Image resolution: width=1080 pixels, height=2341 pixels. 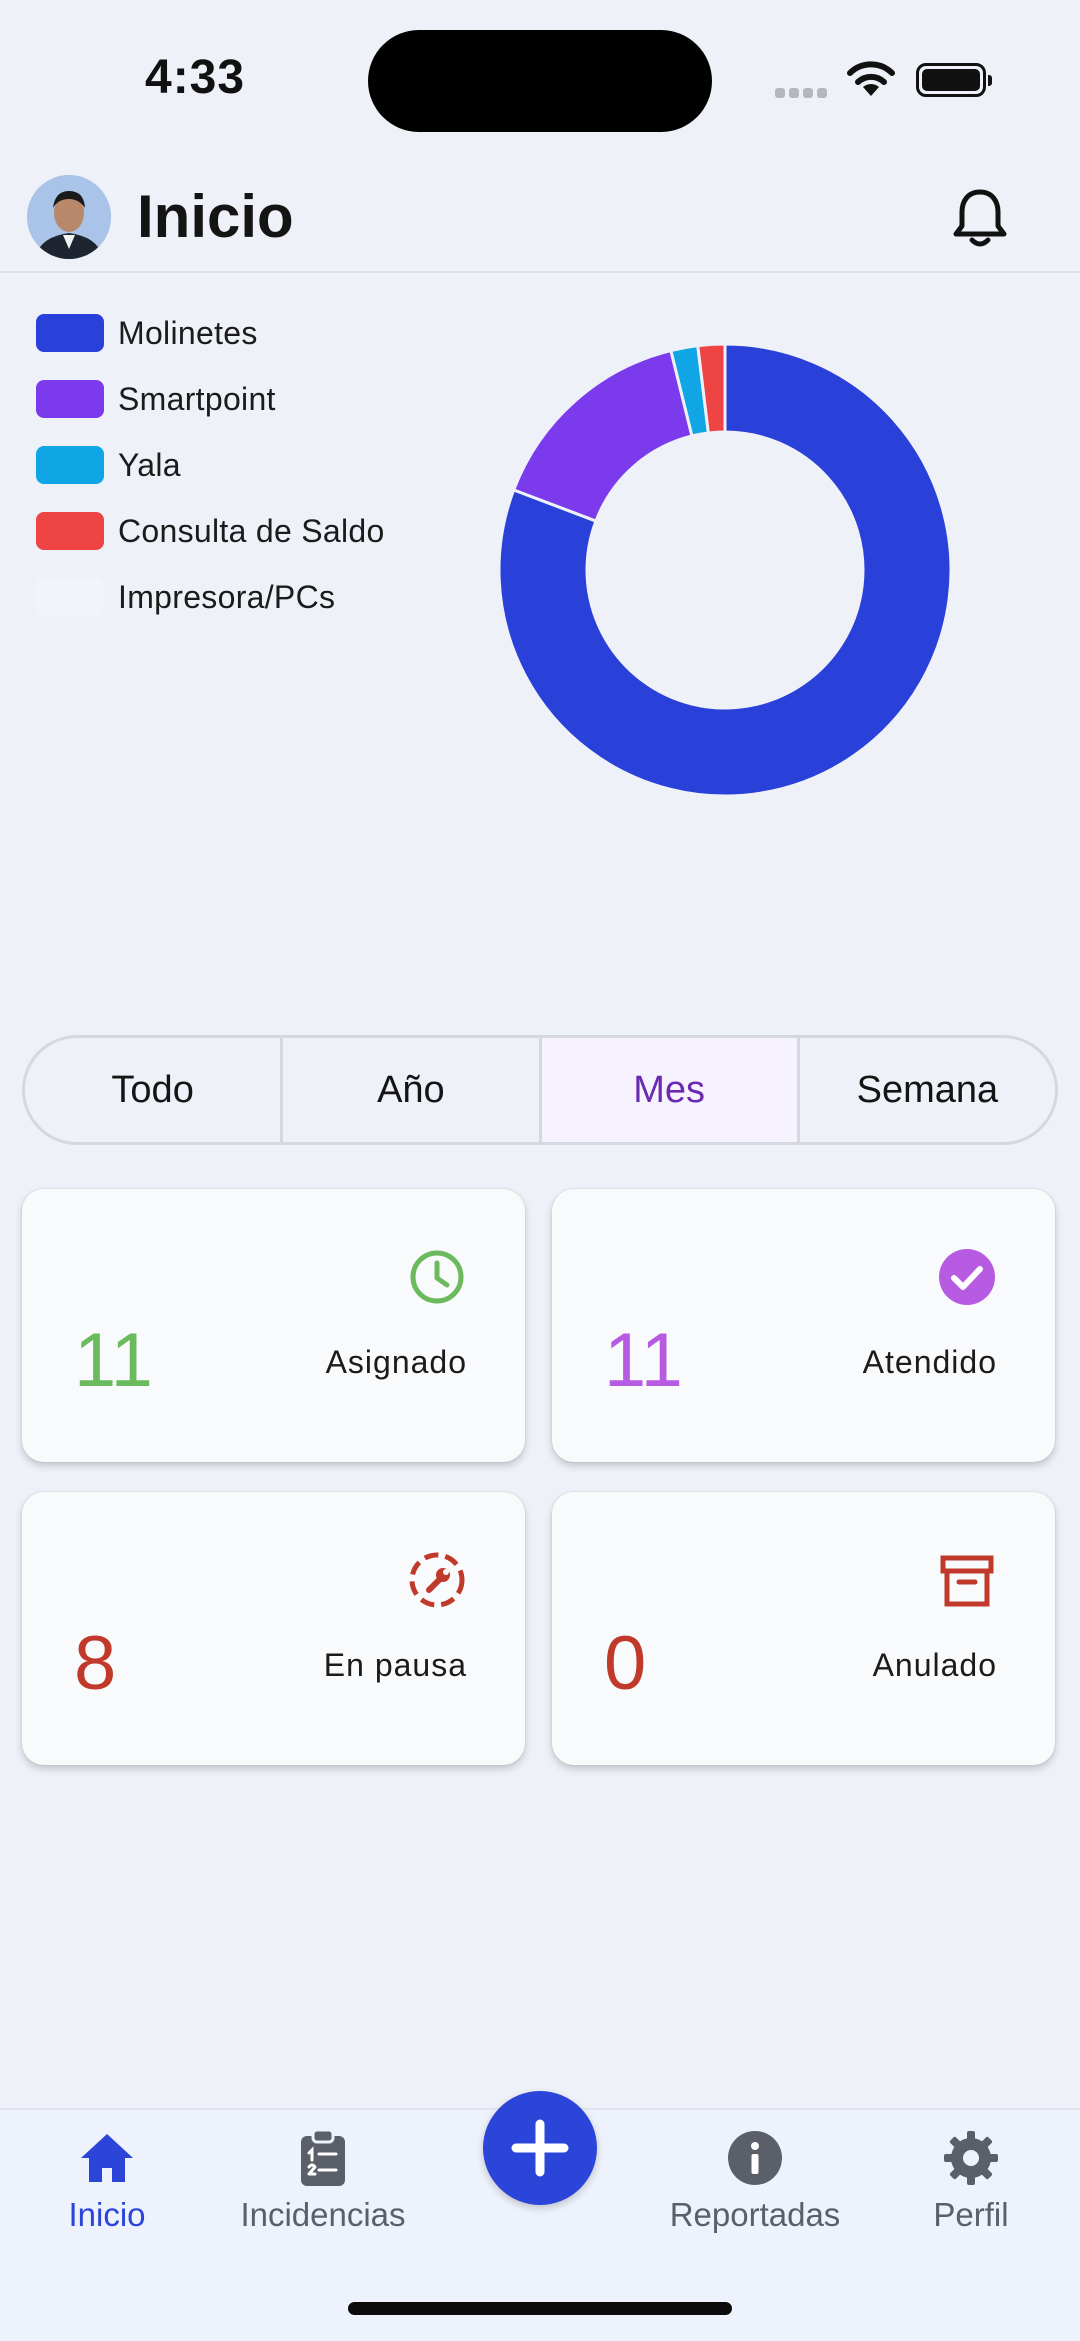 I want to click on nav-item-incidencias: Incidencias, so click(x=323, y=2181).